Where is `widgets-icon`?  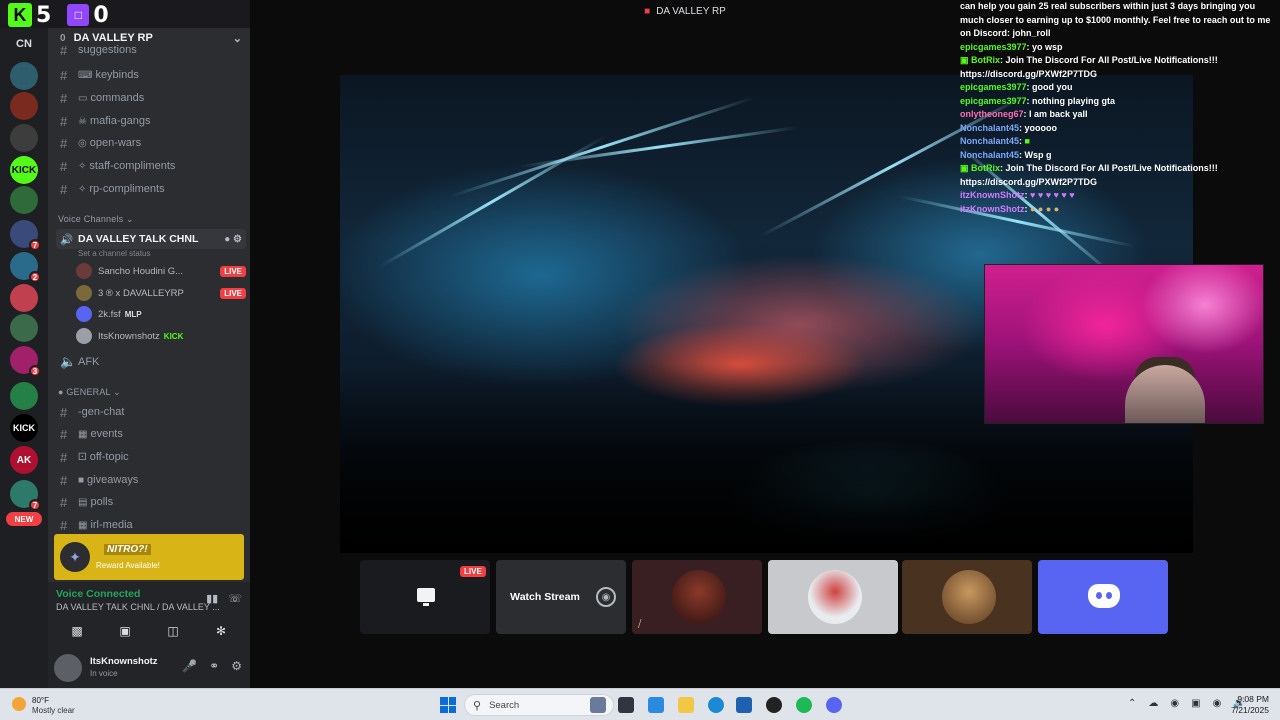 widgets-icon is located at coordinates (598, 705).